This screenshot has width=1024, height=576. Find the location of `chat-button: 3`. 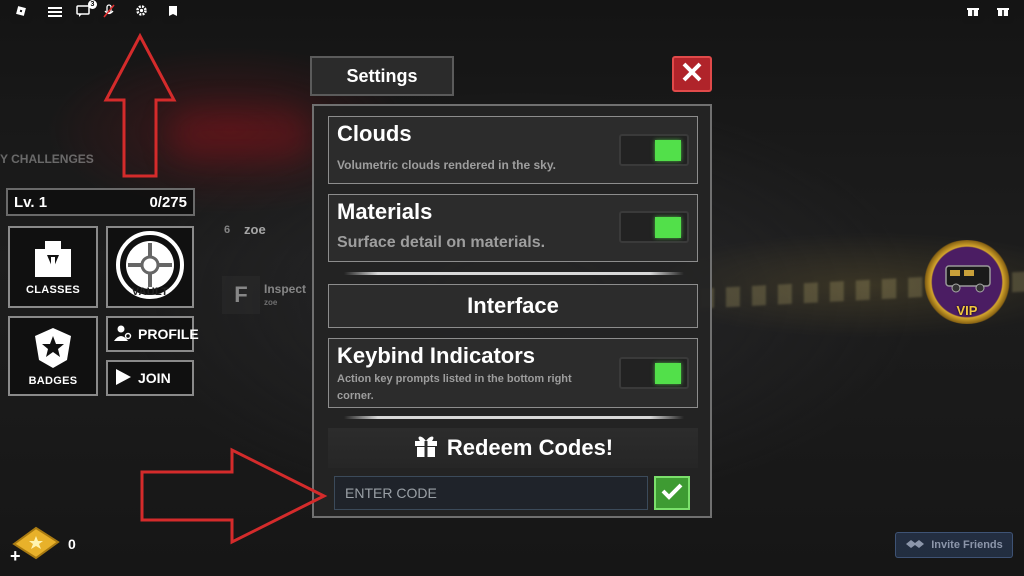

chat-button: 3 is located at coordinates (84, 12).